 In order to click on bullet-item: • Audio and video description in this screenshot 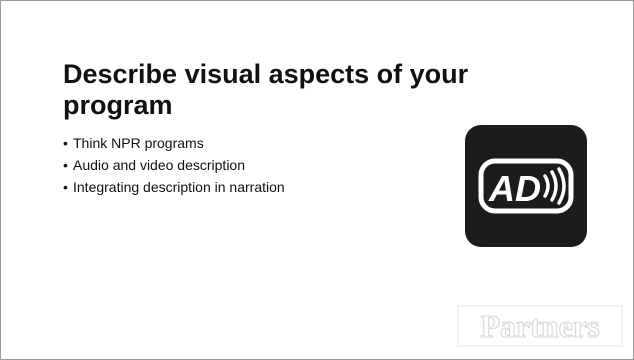, I will do `click(174, 165)`.